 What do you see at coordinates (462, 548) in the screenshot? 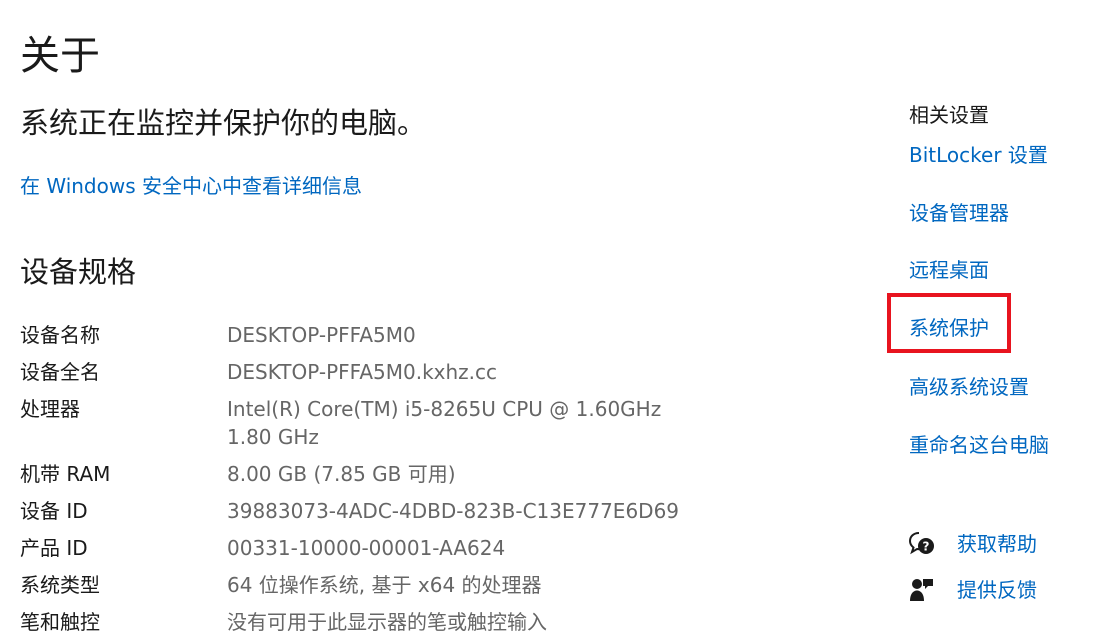
I see `spec-value-product-id: 00331-10000-00001-AA624` at bounding box center [462, 548].